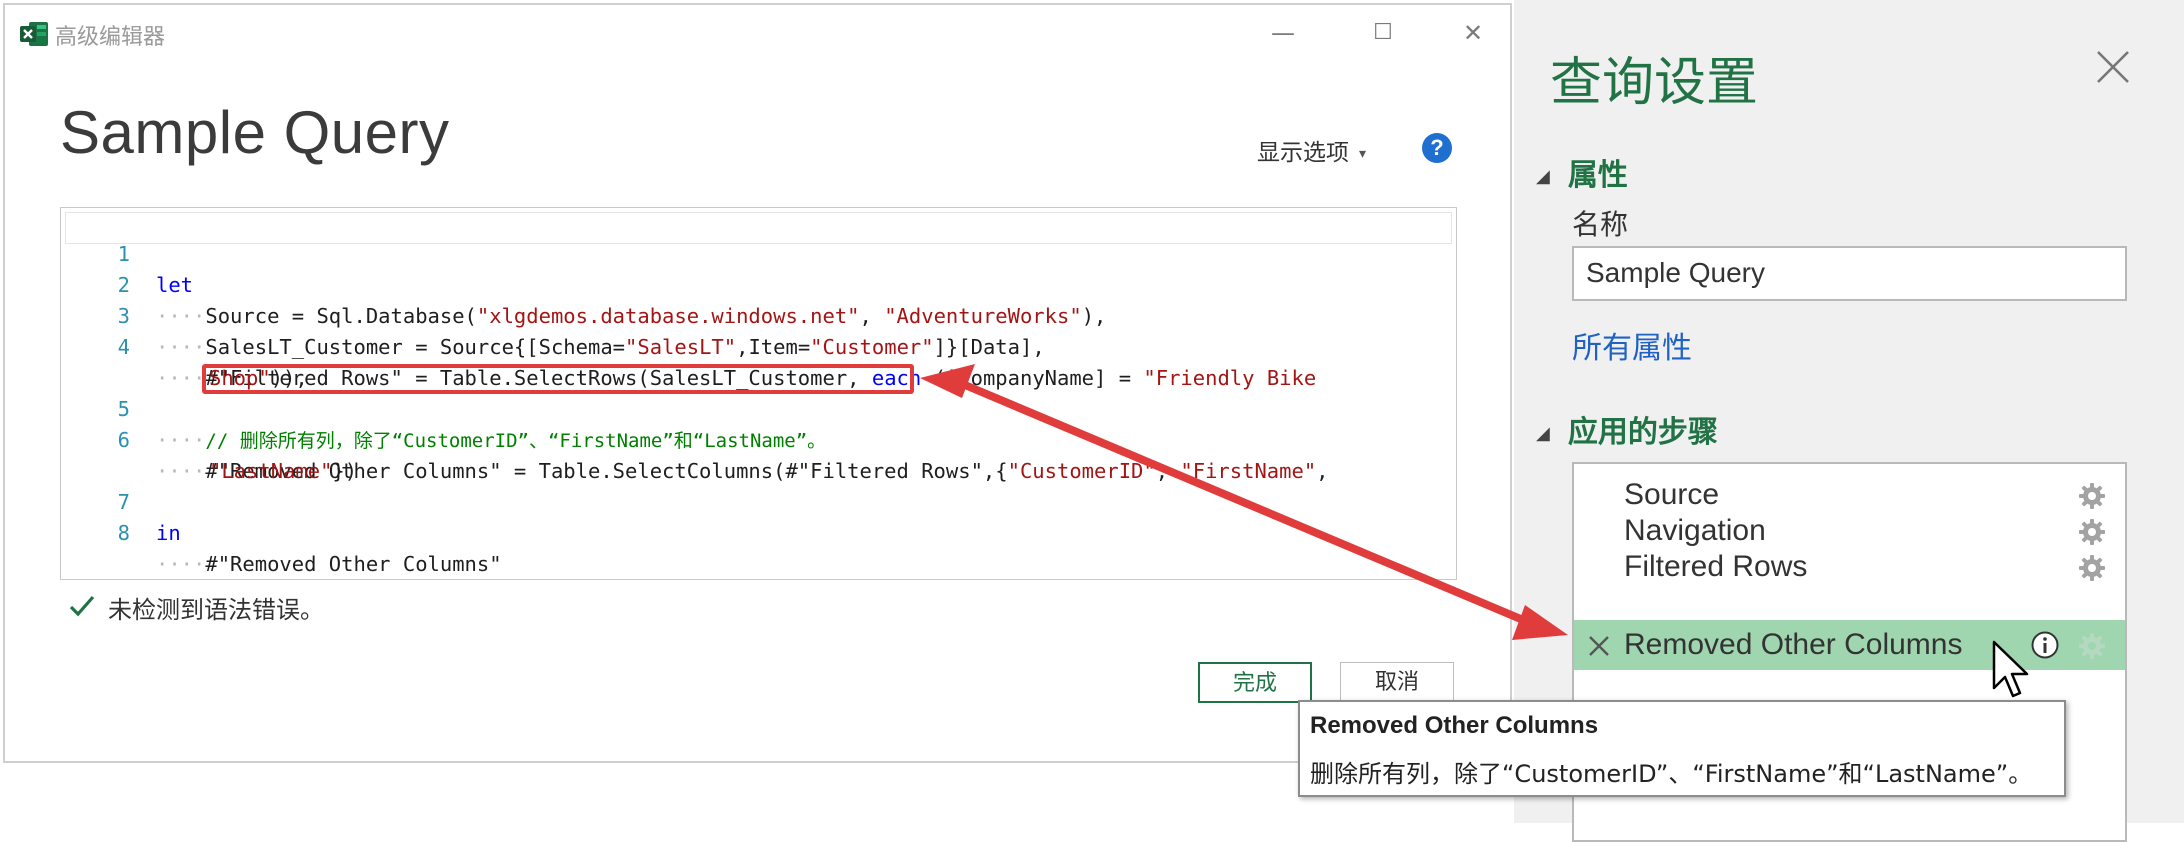 The image size is (2184, 842). Describe the element at coordinates (1716, 566) in the screenshot. I see `step-label: Filtered Rows` at that location.